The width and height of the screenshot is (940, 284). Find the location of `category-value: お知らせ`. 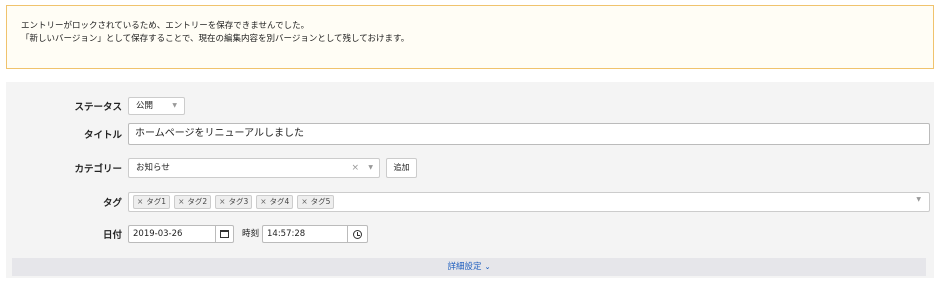

category-value: お知らせ is located at coordinates (153, 168).